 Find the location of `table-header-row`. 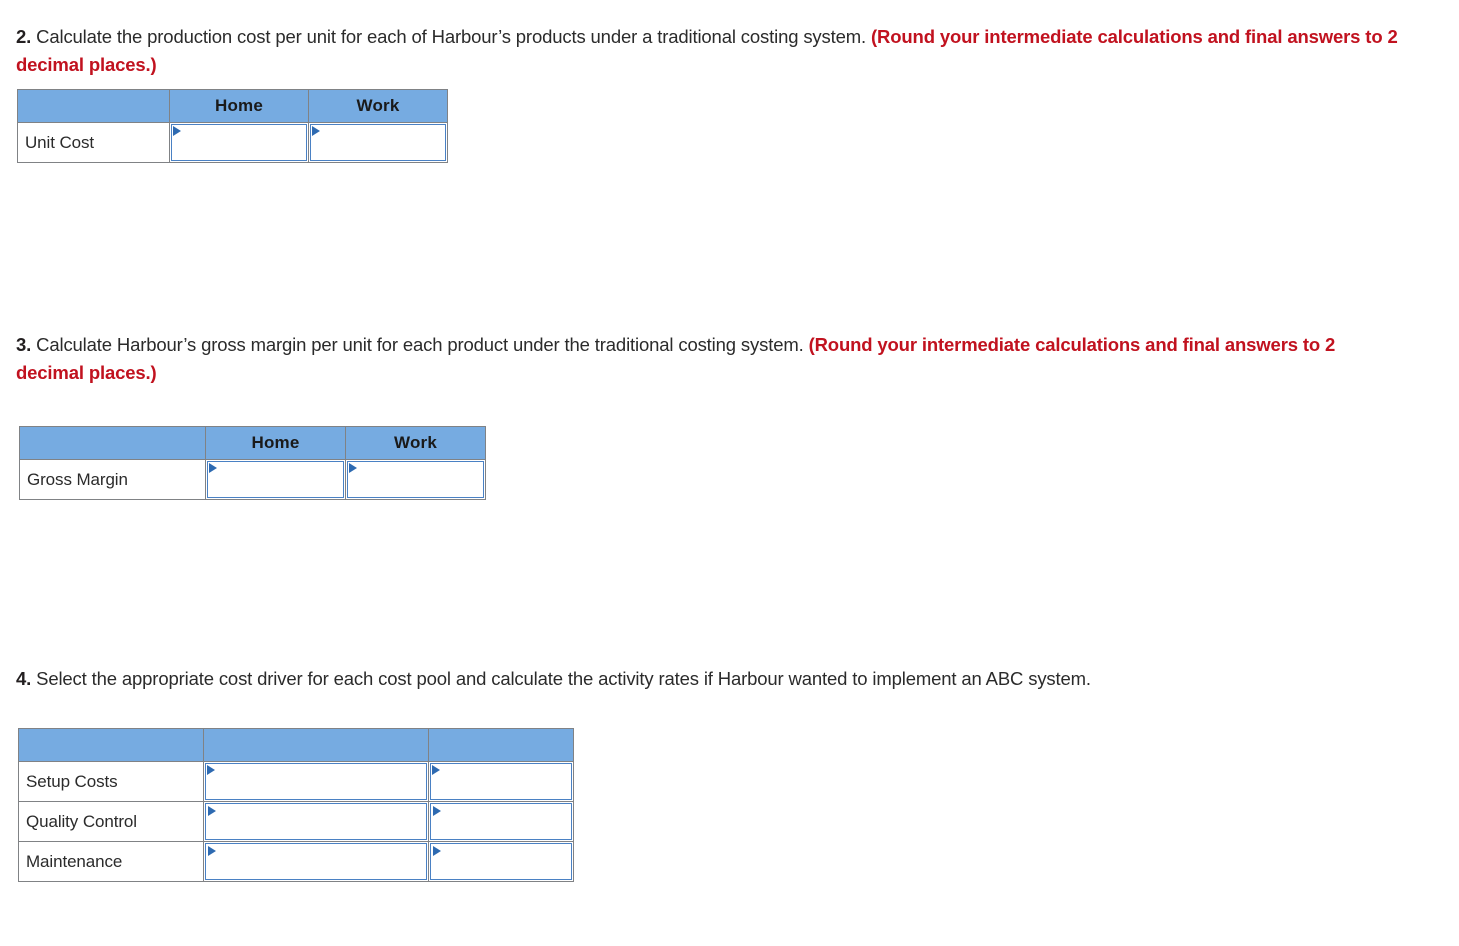

table-header-row is located at coordinates (296, 745).